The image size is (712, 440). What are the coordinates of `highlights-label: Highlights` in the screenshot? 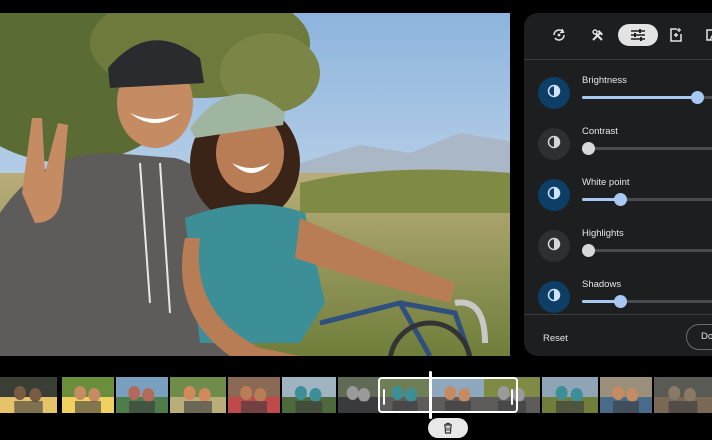 It's located at (603, 233).